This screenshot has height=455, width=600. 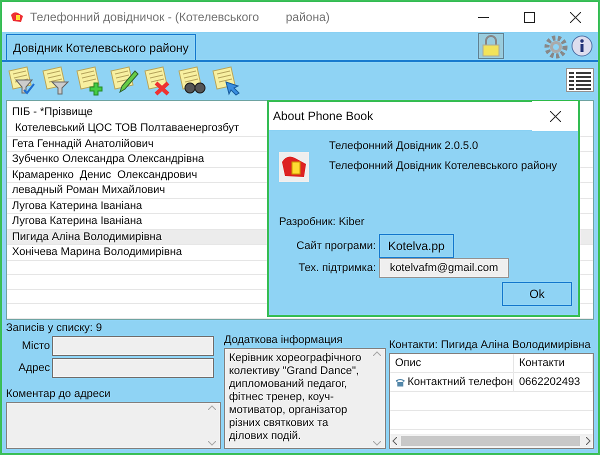 What do you see at coordinates (59, 394) in the screenshot?
I see `comment-label: Коментар до адреси` at bounding box center [59, 394].